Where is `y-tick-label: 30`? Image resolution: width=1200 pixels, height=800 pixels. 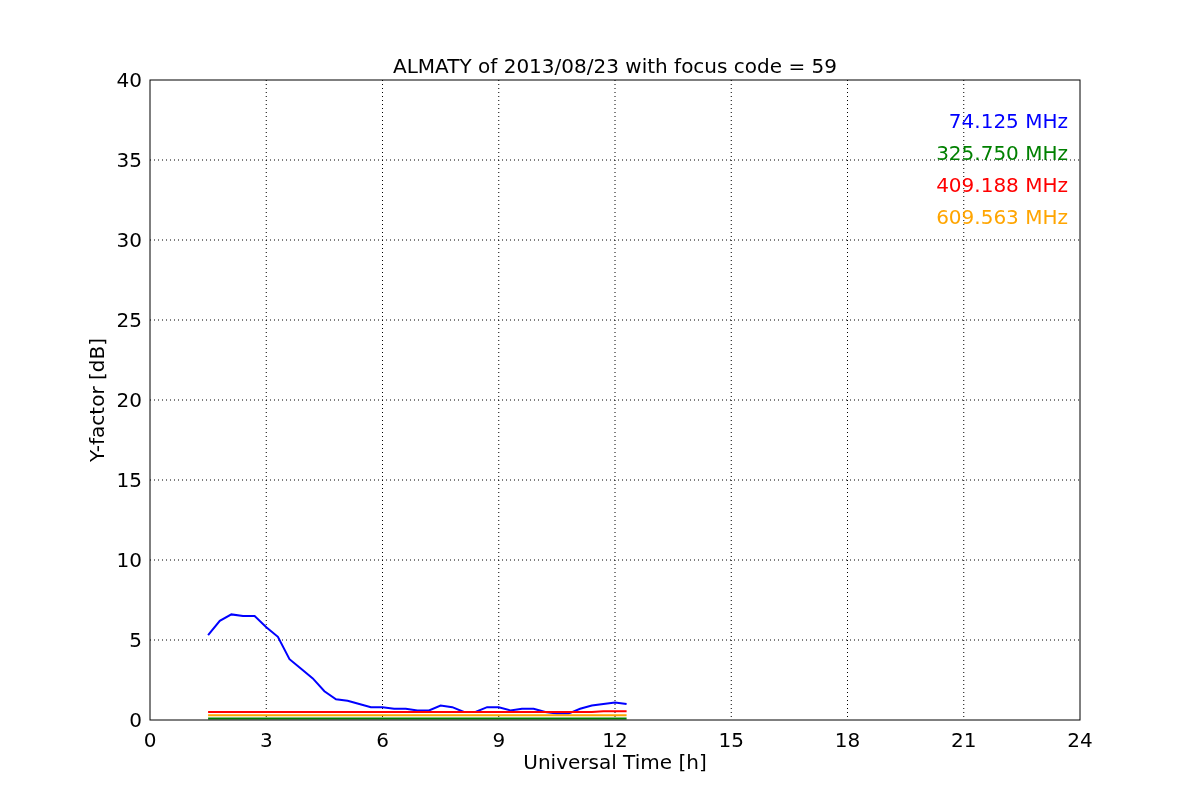
y-tick-label: 30 is located at coordinates (129, 240).